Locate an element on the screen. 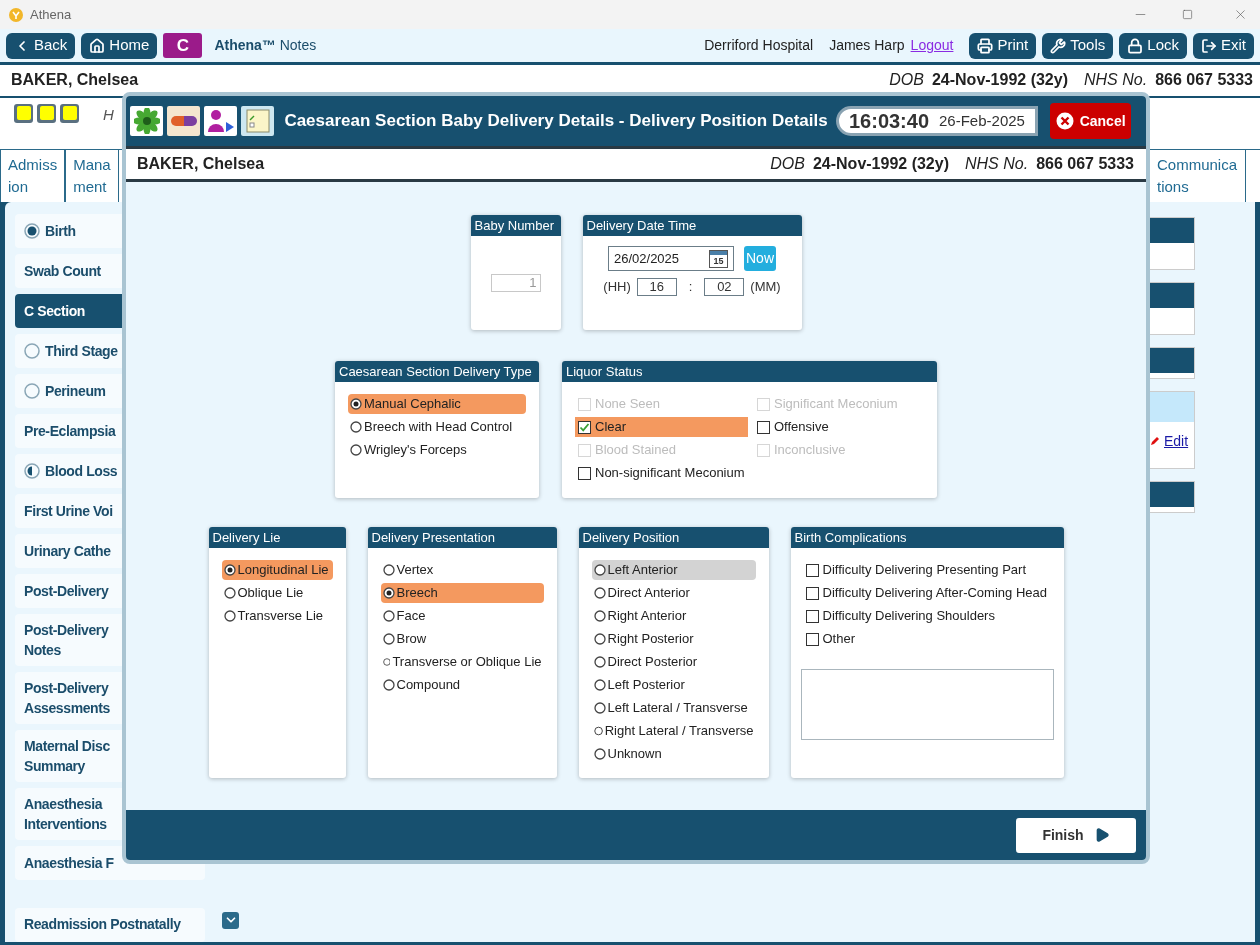 The image size is (1260, 945). radio-option: Vertex is located at coordinates (462, 570).